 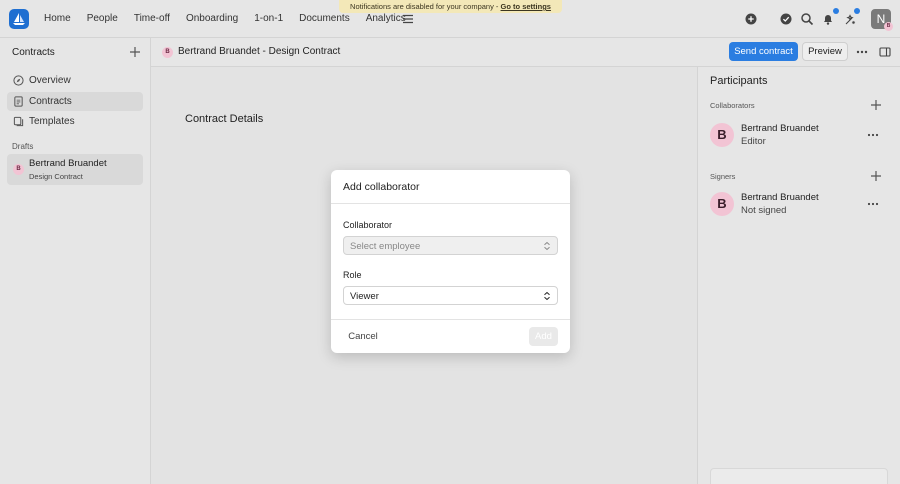 What do you see at coordinates (876, 176) in the screenshot?
I see `add-signer-icon` at bounding box center [876, 176].